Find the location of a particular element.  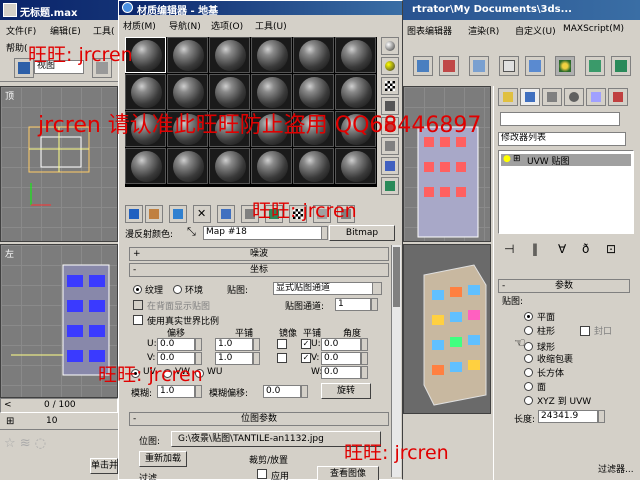

menu-file: 文件(F) is located at coordinates (21, 30).